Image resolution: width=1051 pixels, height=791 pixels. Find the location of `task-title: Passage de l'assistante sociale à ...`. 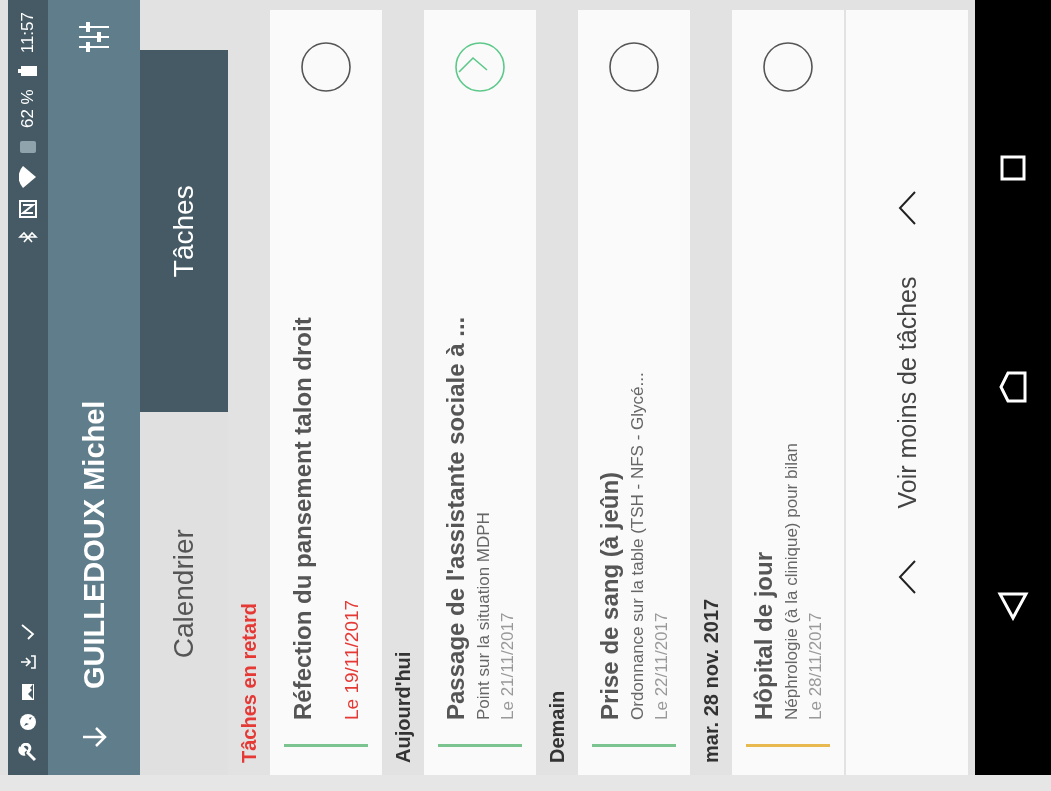

task-title: Passage de l'assistante sociale à ... is located at coordinates (456, 517).